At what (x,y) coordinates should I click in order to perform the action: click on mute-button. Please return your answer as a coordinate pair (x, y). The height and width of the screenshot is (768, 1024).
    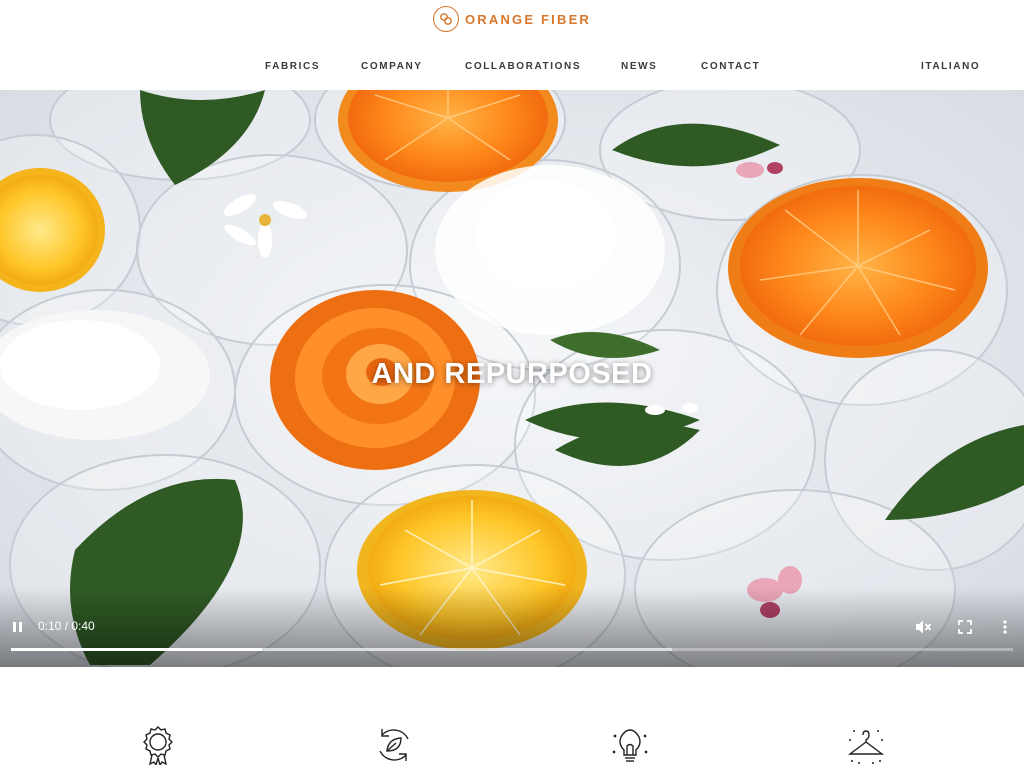
    Looking at the image, I should click on (923, 627).